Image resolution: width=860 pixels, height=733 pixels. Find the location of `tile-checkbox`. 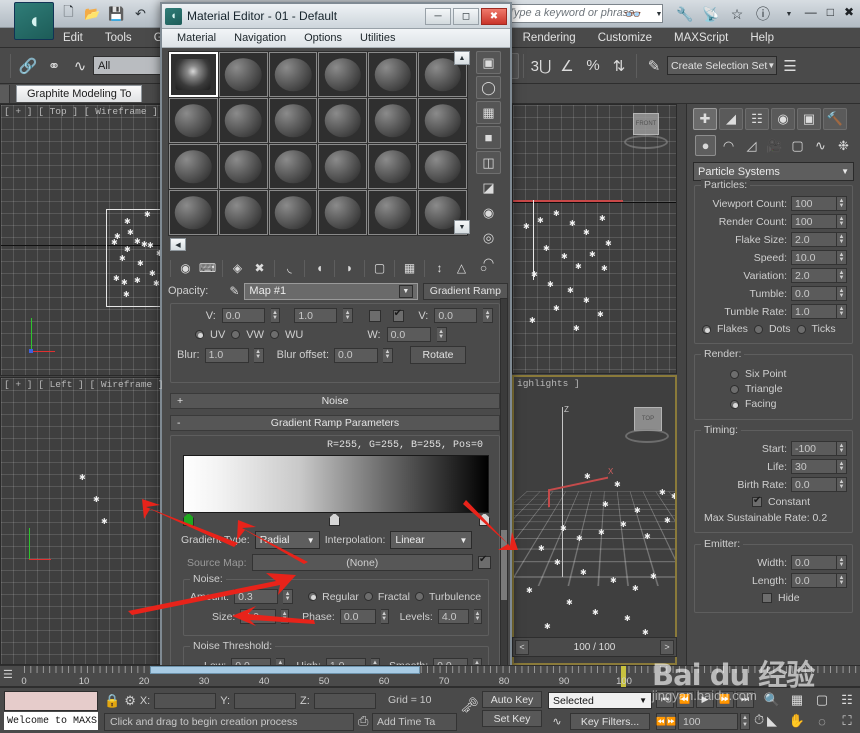

tile-checkbox is located at coordinates (398, 315).